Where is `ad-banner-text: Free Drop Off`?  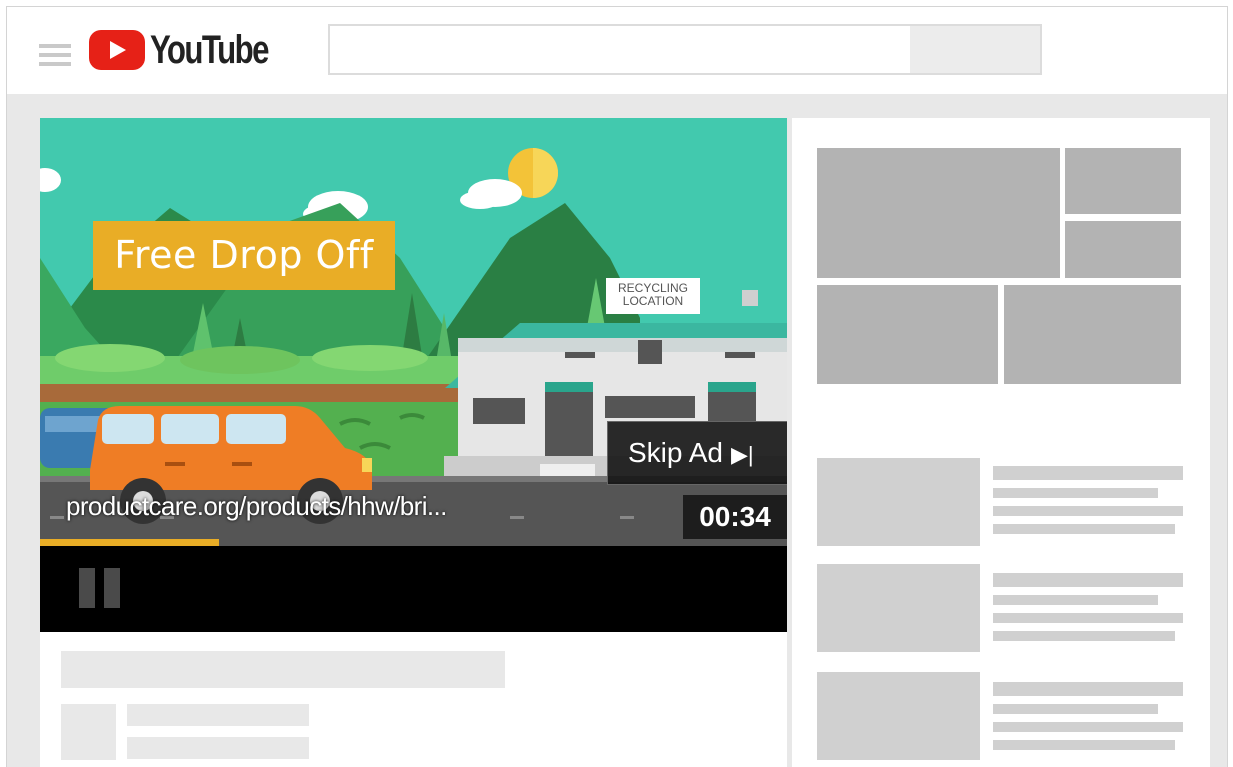
ad-banner-text: Free Drop Off is located at coordinates (244, 255).